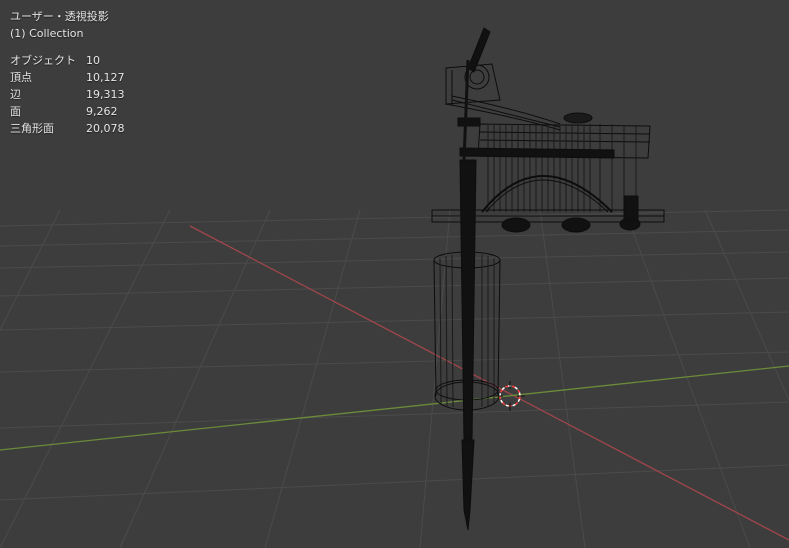 The image size is (789, 548). What do you see at coordinates (32, 128) in the screenshot?
I see `stat-label: 三角形面` at bounding box center [32, 128].